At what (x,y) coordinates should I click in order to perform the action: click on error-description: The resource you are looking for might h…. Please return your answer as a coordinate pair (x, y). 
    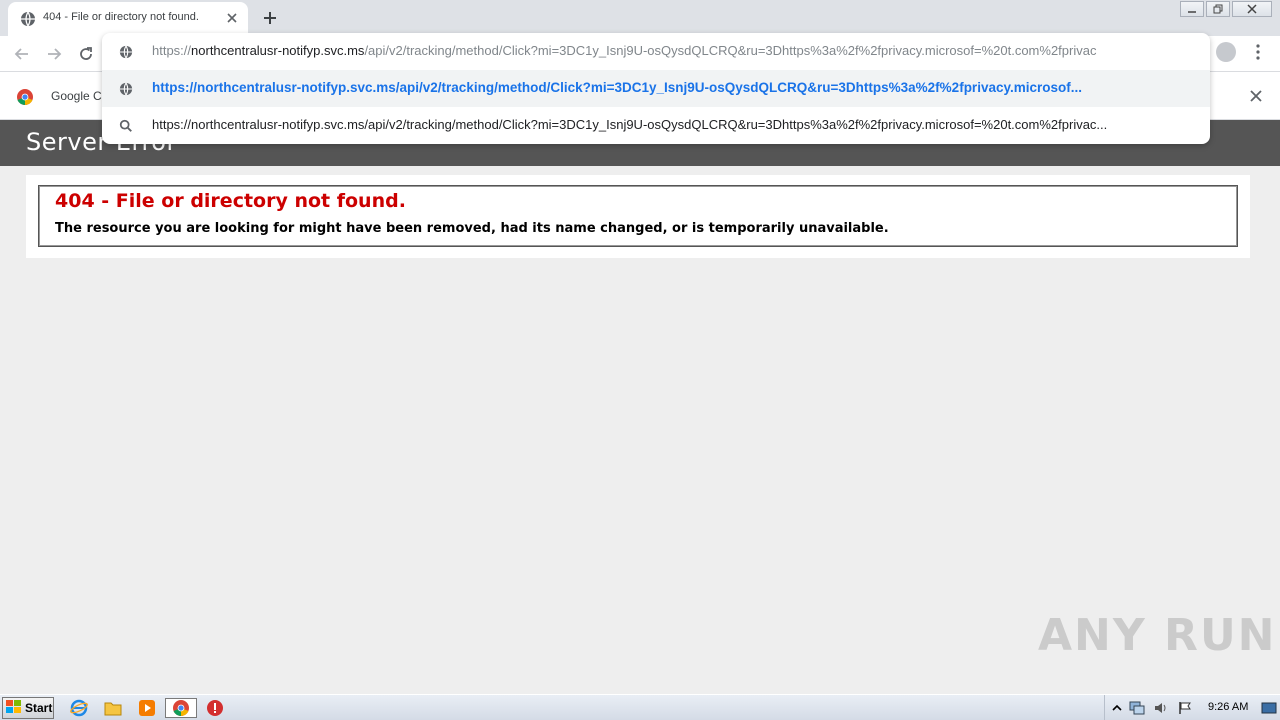
    Looking at the image, I should click on (472, 228).